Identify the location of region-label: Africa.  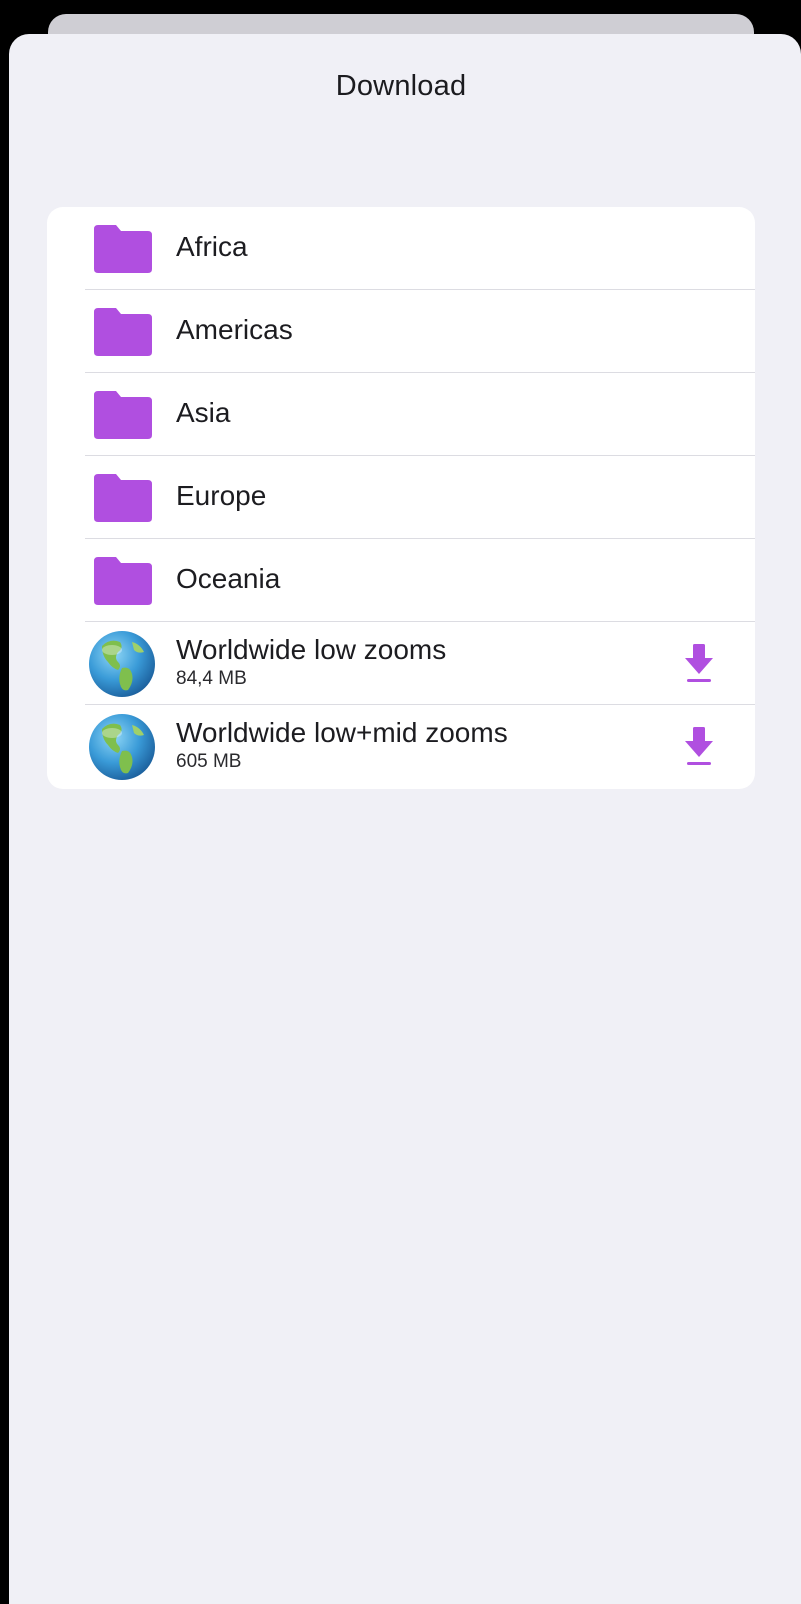
(212, 246).